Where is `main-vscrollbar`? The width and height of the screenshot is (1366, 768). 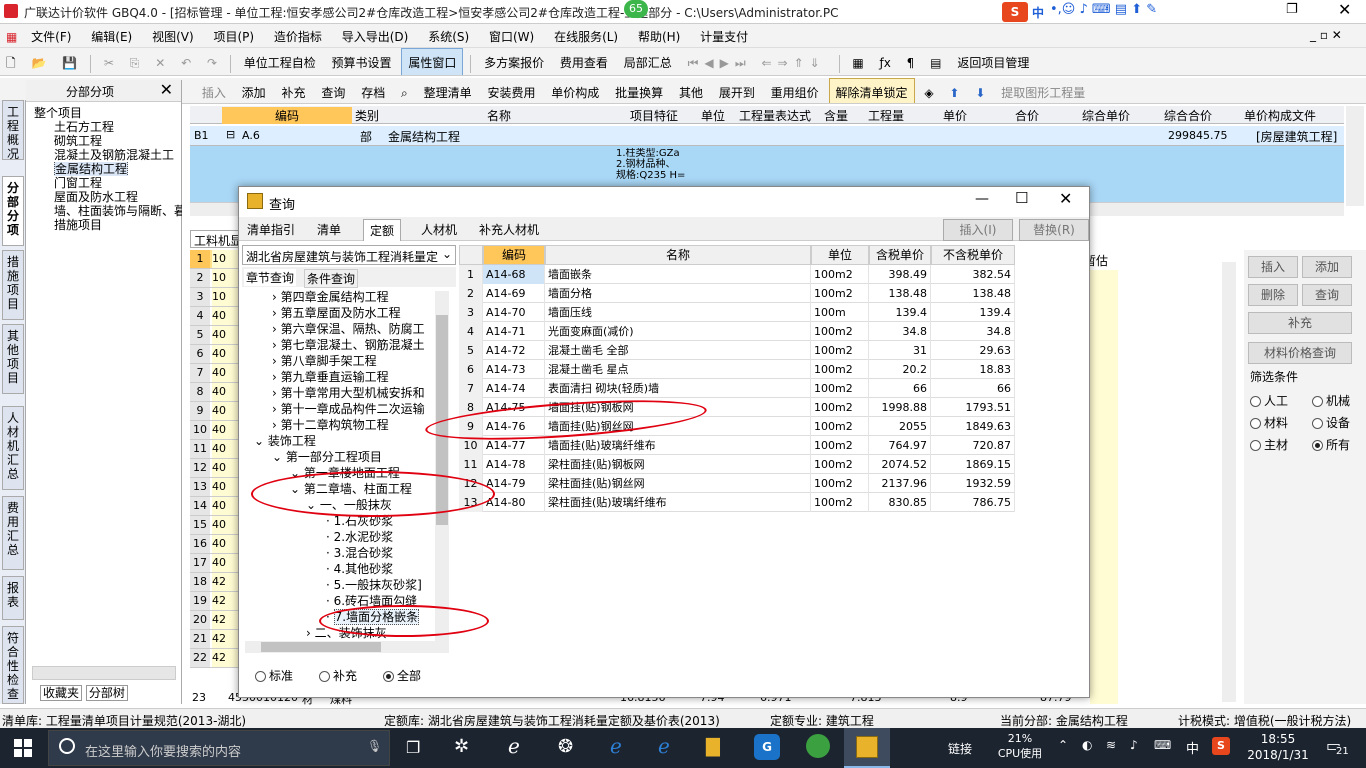 main-vscrollbar is located at coordinates (1355, 156).